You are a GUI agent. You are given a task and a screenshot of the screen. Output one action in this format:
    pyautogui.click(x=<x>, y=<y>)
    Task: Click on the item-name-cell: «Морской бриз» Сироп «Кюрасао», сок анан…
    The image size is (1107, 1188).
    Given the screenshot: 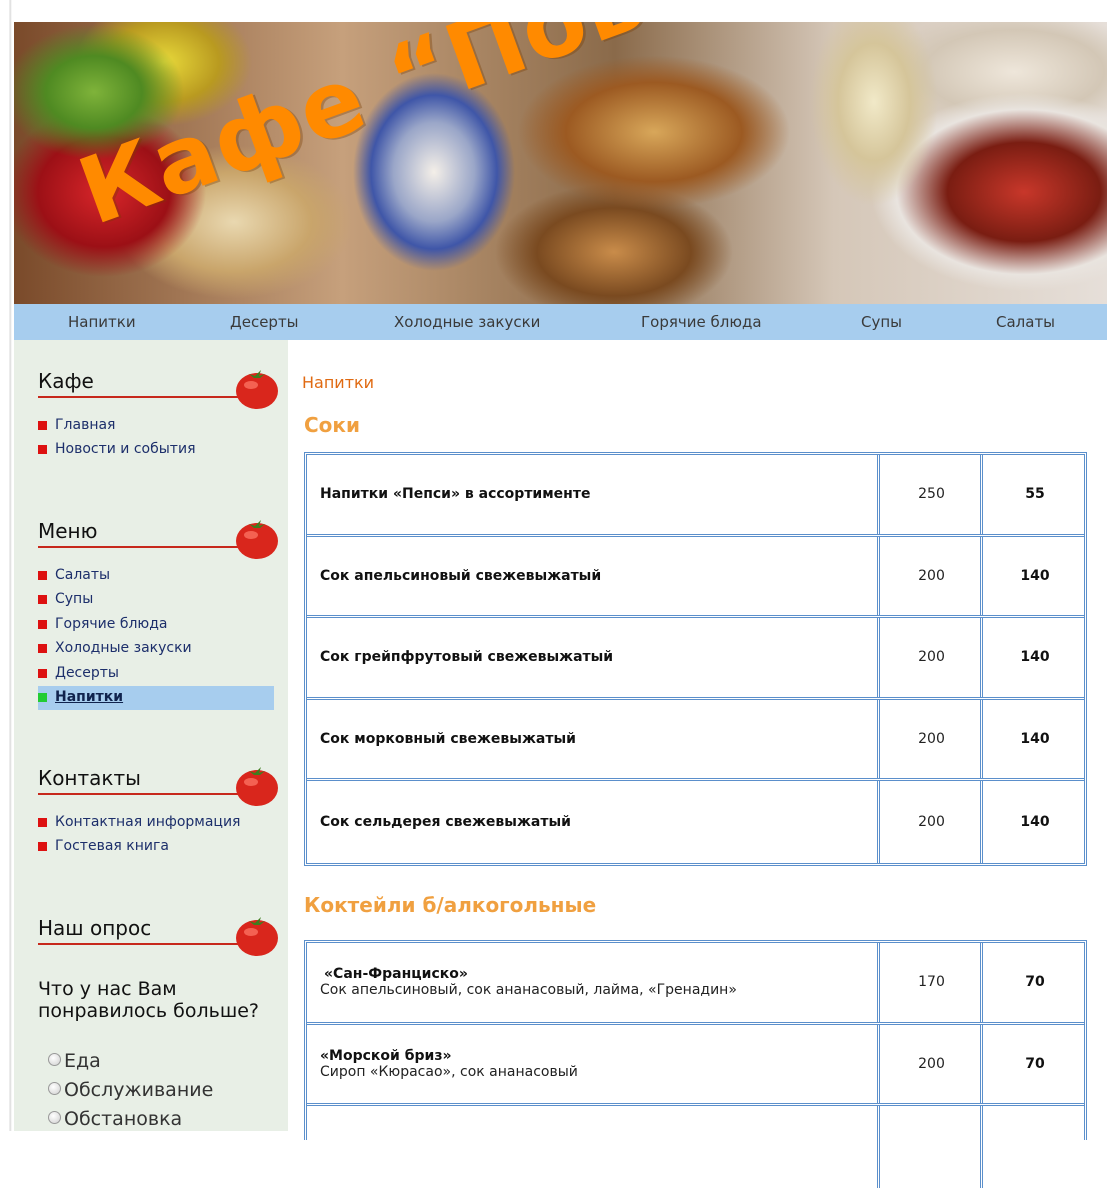 What is the action you would take?
    pyautogui.click(x=593, y=1064)
    